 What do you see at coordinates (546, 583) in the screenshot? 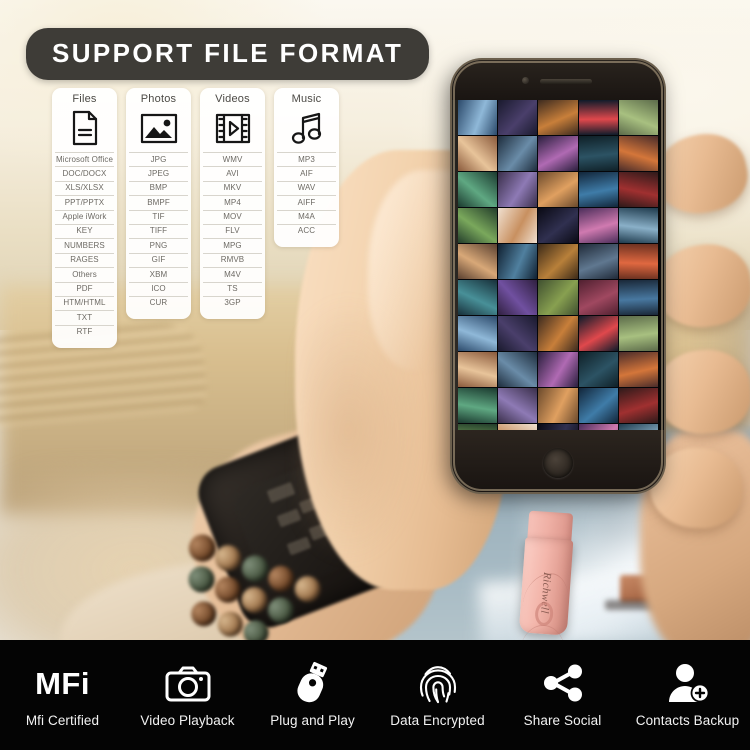
I see `usb-flash-drive: Richwell` at bounding box center [546, 583].